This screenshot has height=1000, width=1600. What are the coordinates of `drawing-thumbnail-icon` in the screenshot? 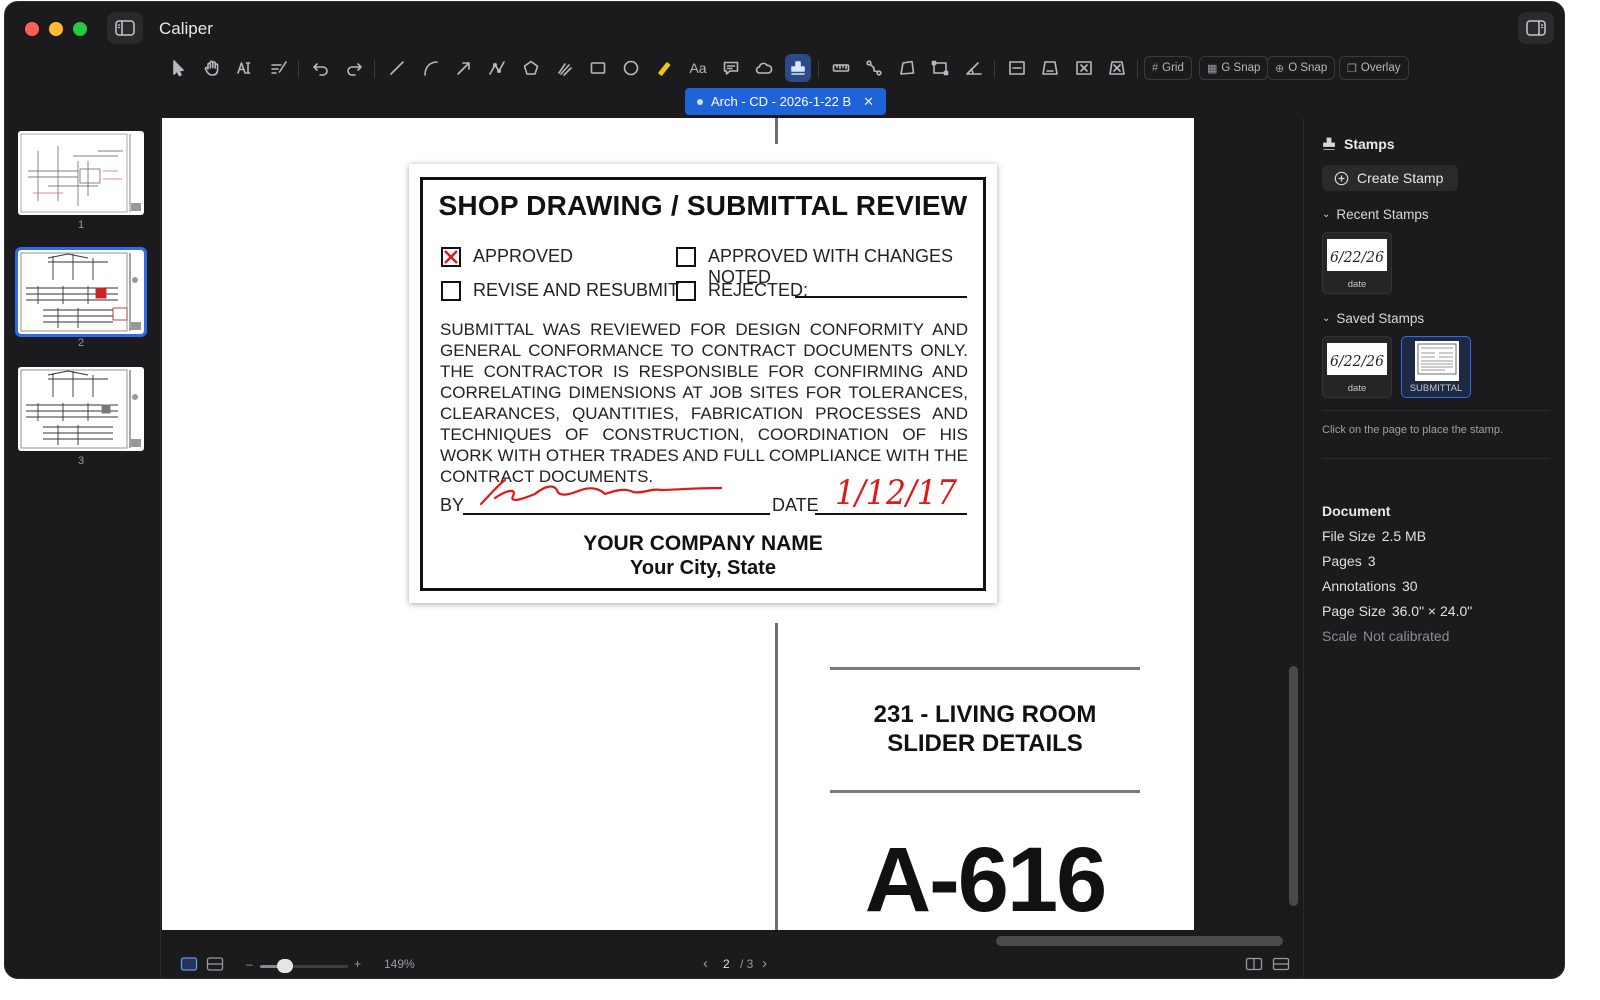 It's located at (80, 409).